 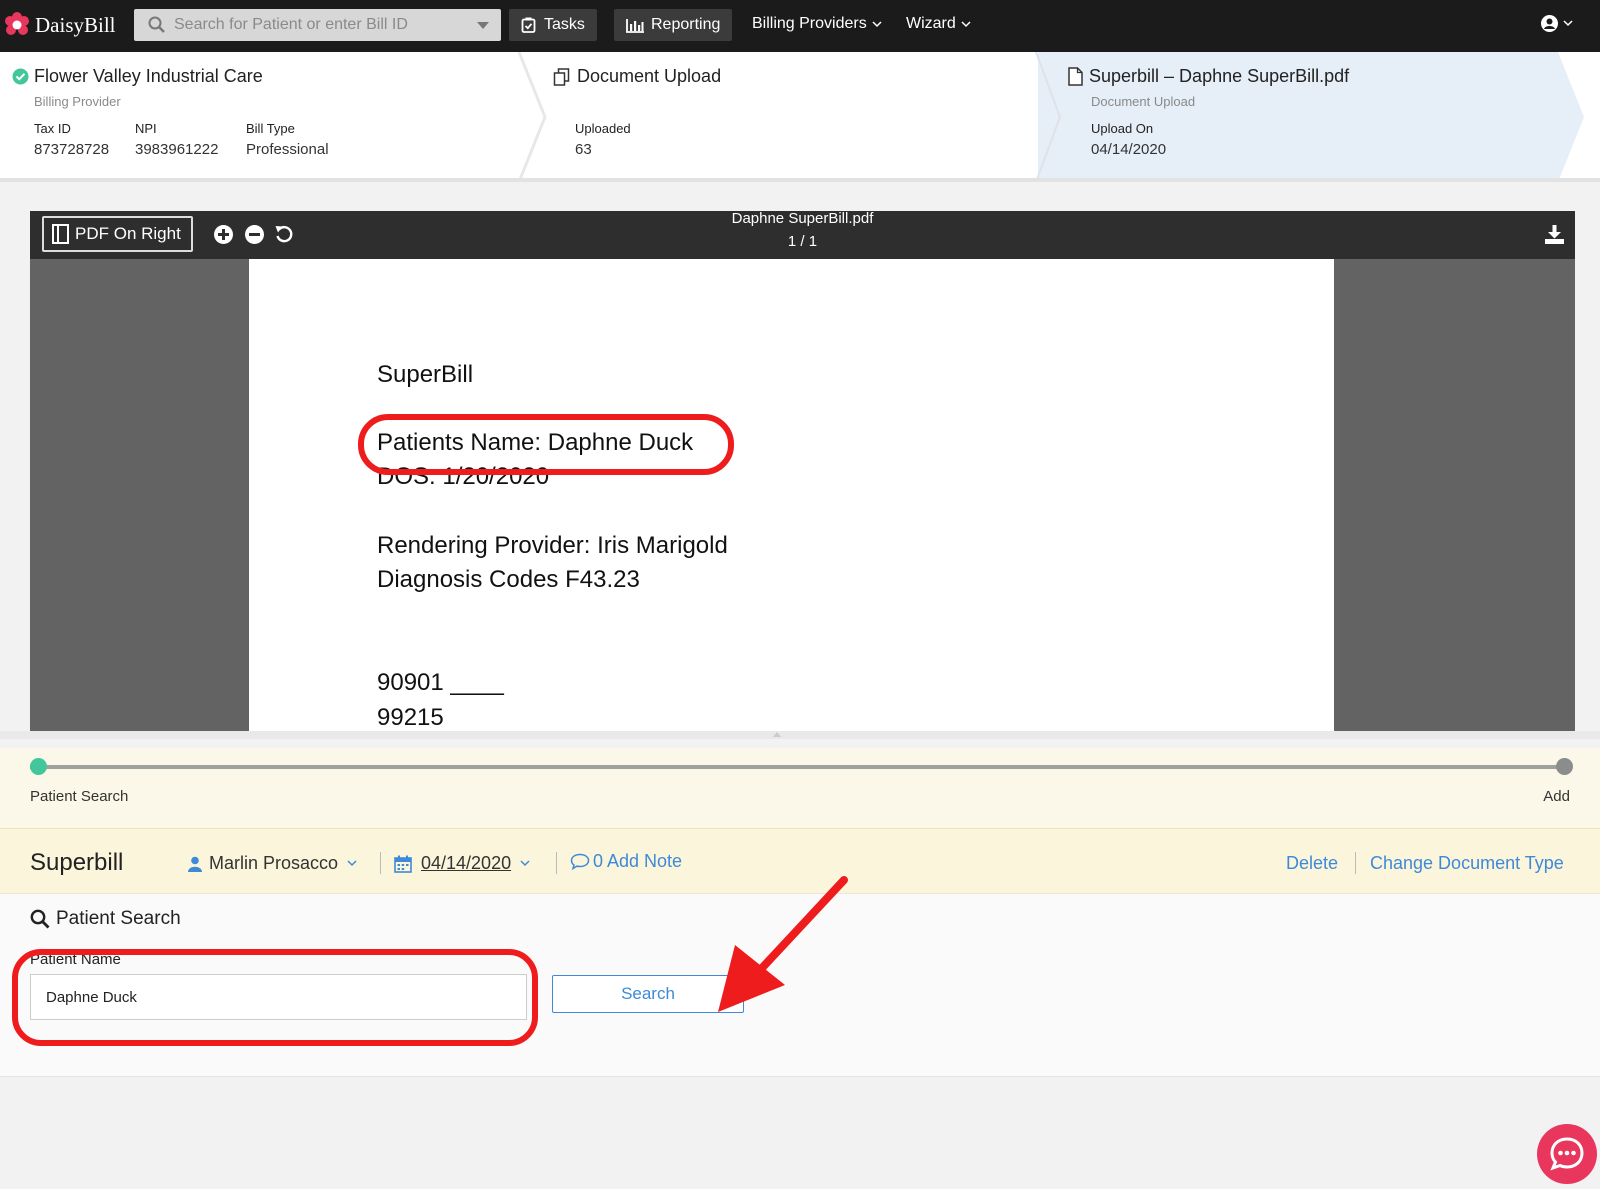 What do you see at coordinates (17, 23) in the screenshot?
I see `daisy-icon` at bounding box center [17, 23].